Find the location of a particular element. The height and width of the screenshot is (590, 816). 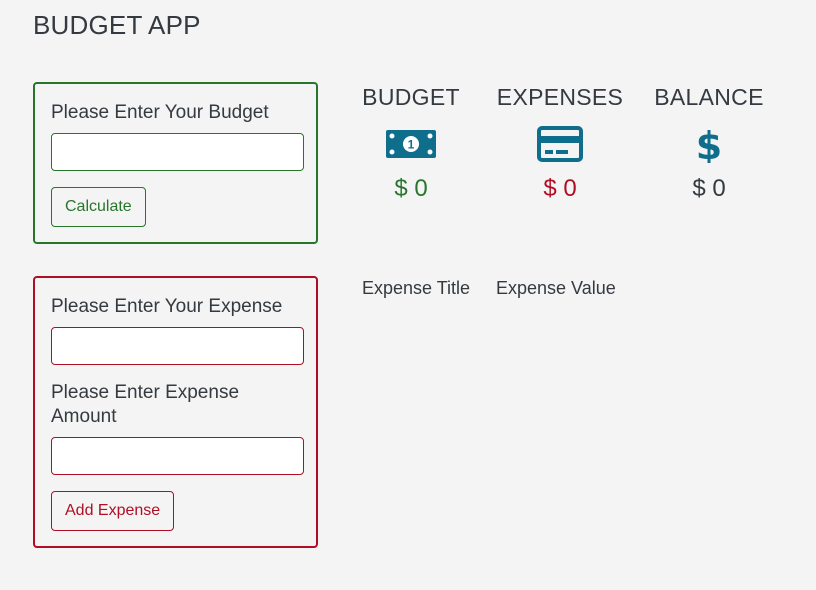

svg-text: 1 is located at coordinates (411, 145).